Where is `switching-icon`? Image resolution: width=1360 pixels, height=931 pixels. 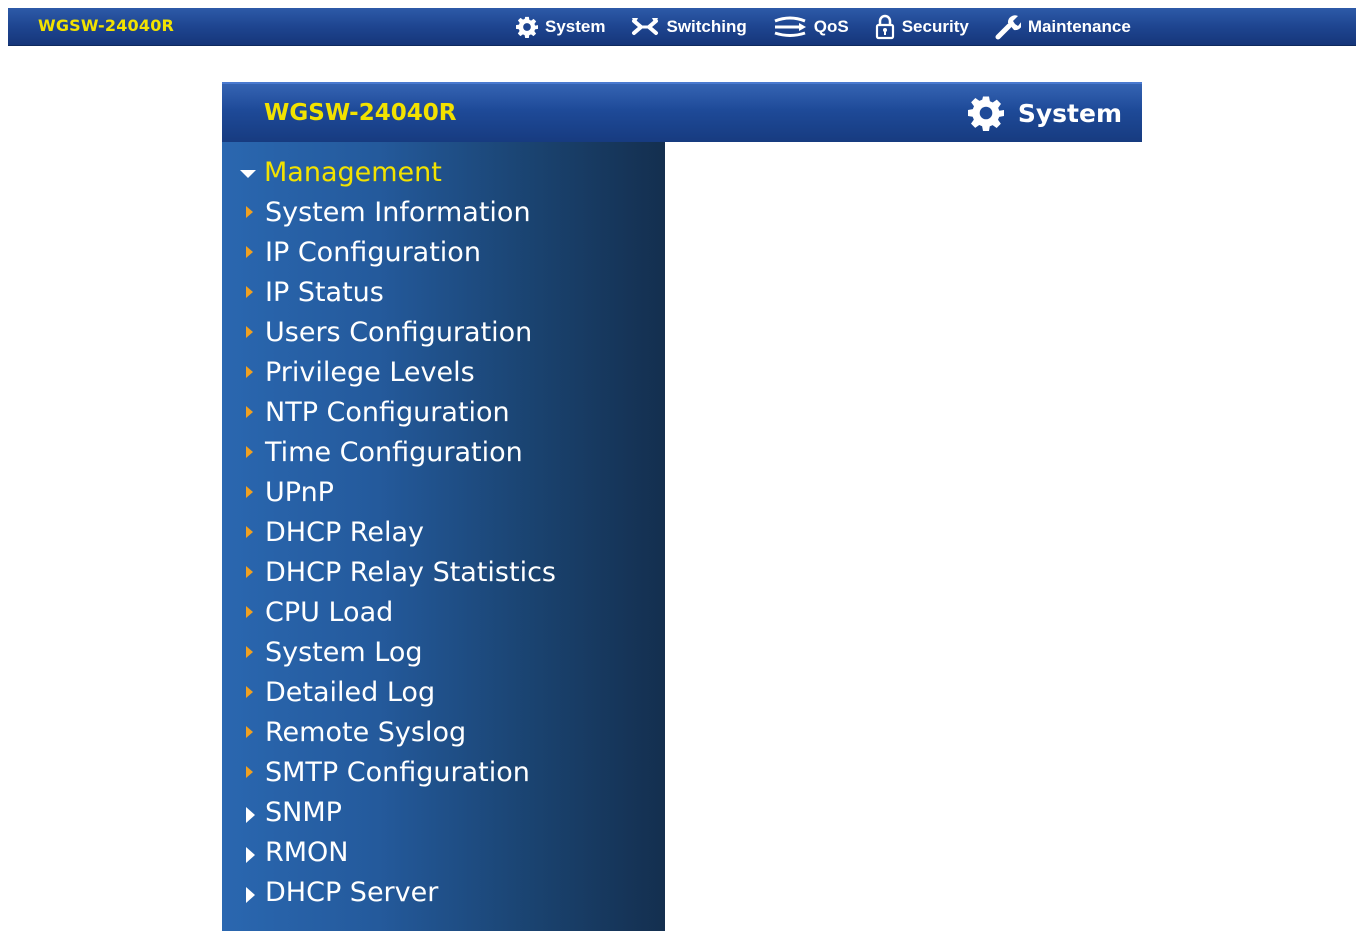
switching-icon is located at coordinates (645, 27).